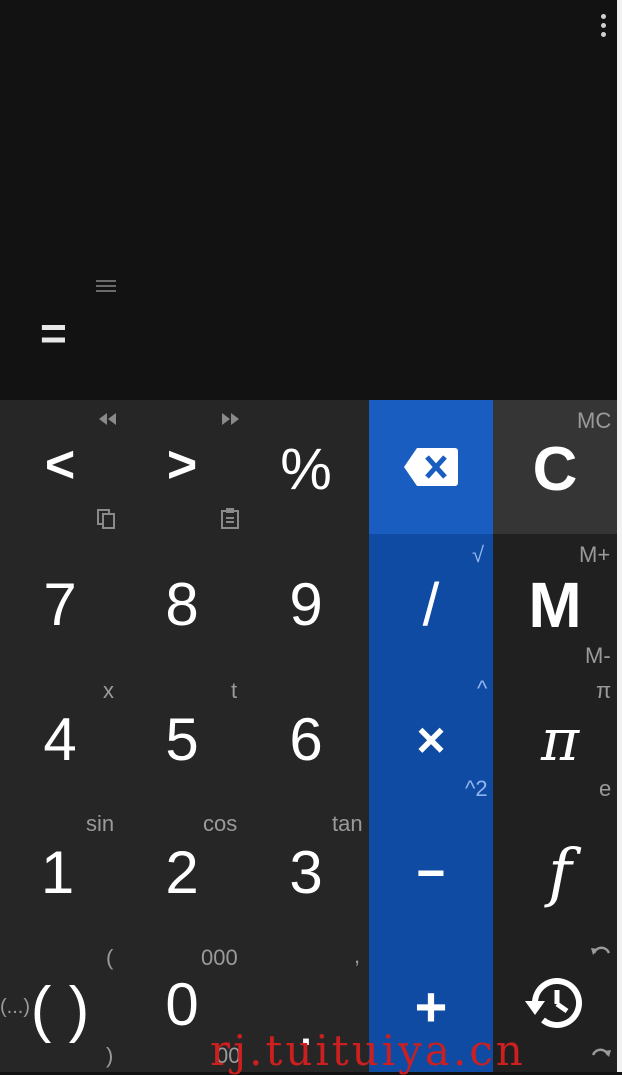 The width and height of the screenshot is (622, 1075). Describe the element at coordinates (60, 465) in the screenshot. I see `cursor-left-button: <` at that location.